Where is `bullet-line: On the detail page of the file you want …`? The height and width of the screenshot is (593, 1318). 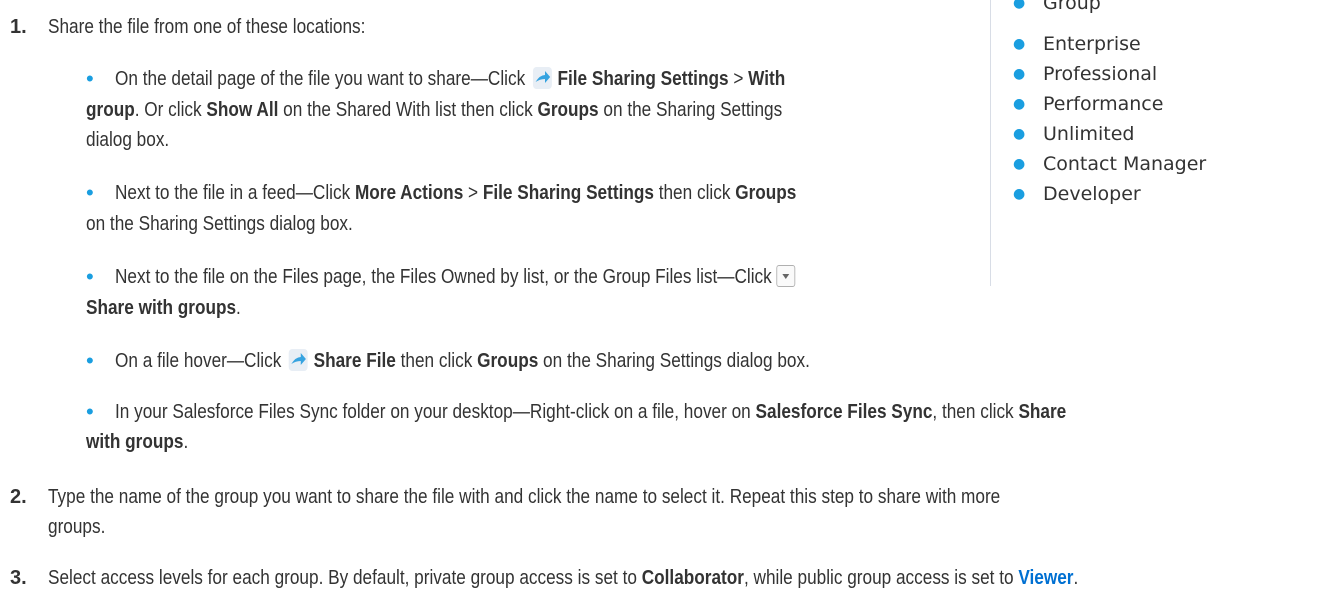
bullet-line: On the detail page of the file you want … is located at coordinates (450, 78).